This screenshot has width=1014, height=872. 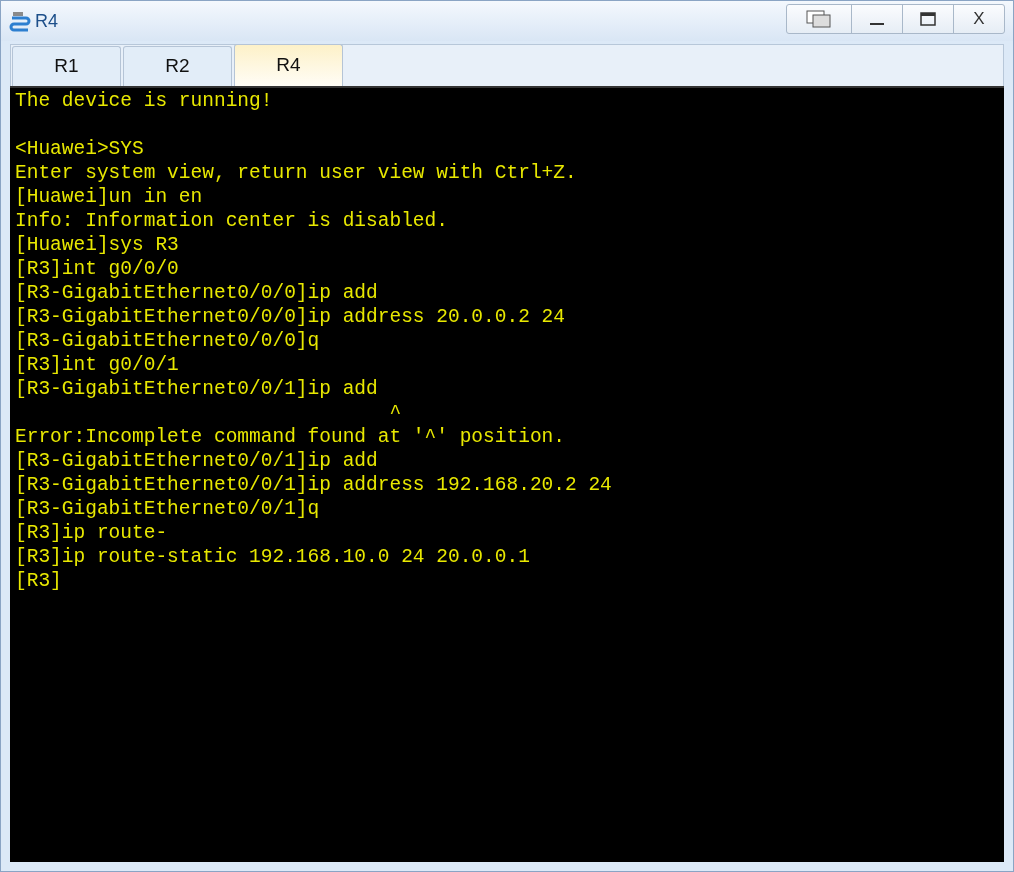 I want to click on terminal-line: Info: Information center is disabled., so click(x=231, y=221).